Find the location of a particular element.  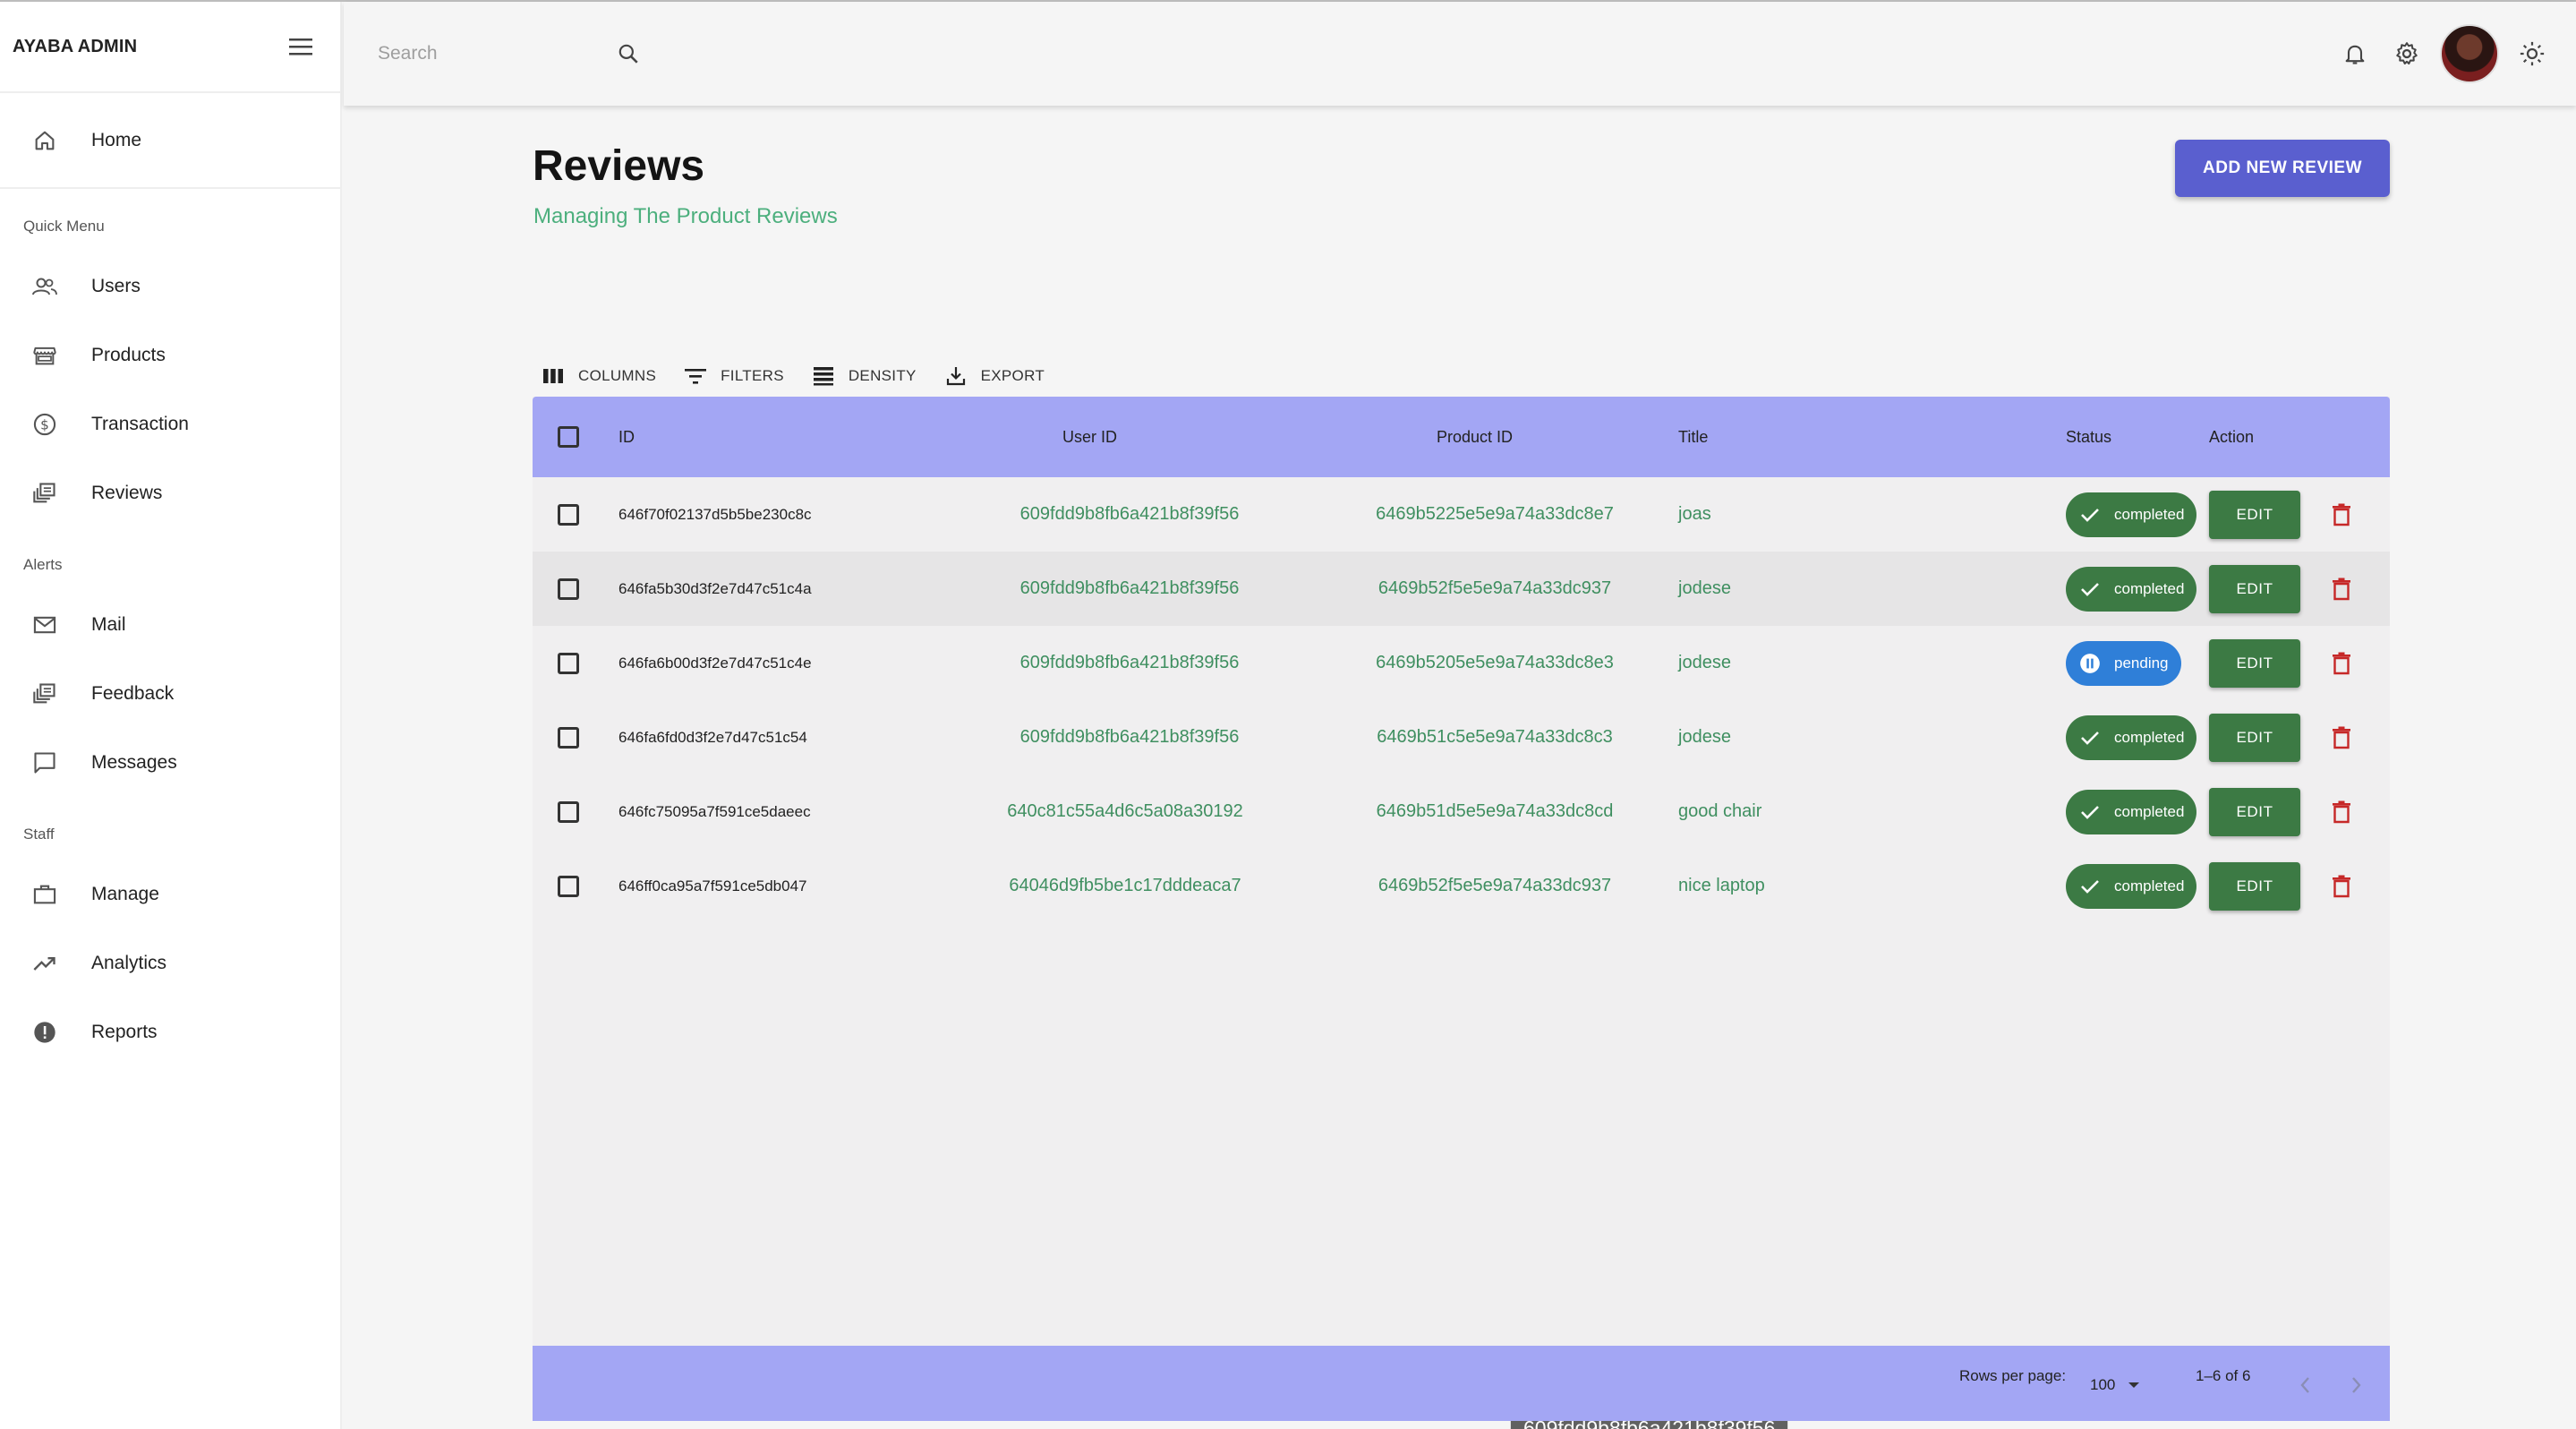

column-header-id: ID is located at coordinates (626, 437).